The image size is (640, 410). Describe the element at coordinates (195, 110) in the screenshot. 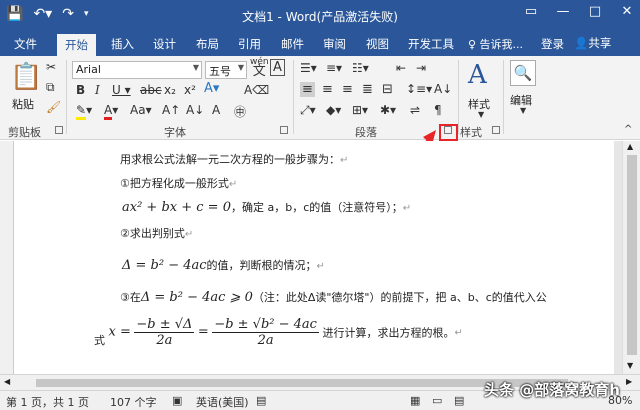

I see `shrink-font-icon: A↓` at that location.